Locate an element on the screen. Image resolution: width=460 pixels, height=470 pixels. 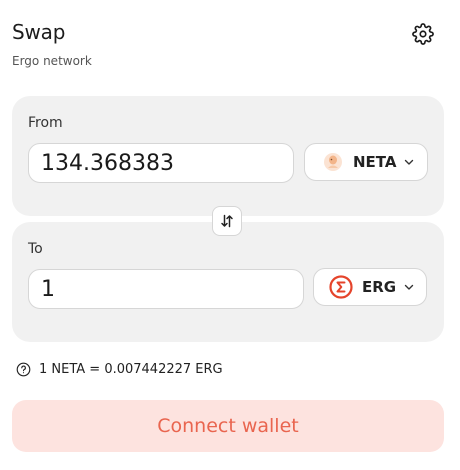
settings-button is located at coordinates (423, 34).